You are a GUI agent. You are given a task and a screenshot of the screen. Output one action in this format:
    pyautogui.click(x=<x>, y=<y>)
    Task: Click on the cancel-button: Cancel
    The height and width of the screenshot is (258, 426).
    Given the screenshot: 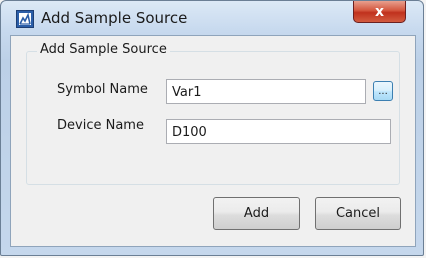 What is the action you would take?
    pyautogui.click(x=358, y=213)
    